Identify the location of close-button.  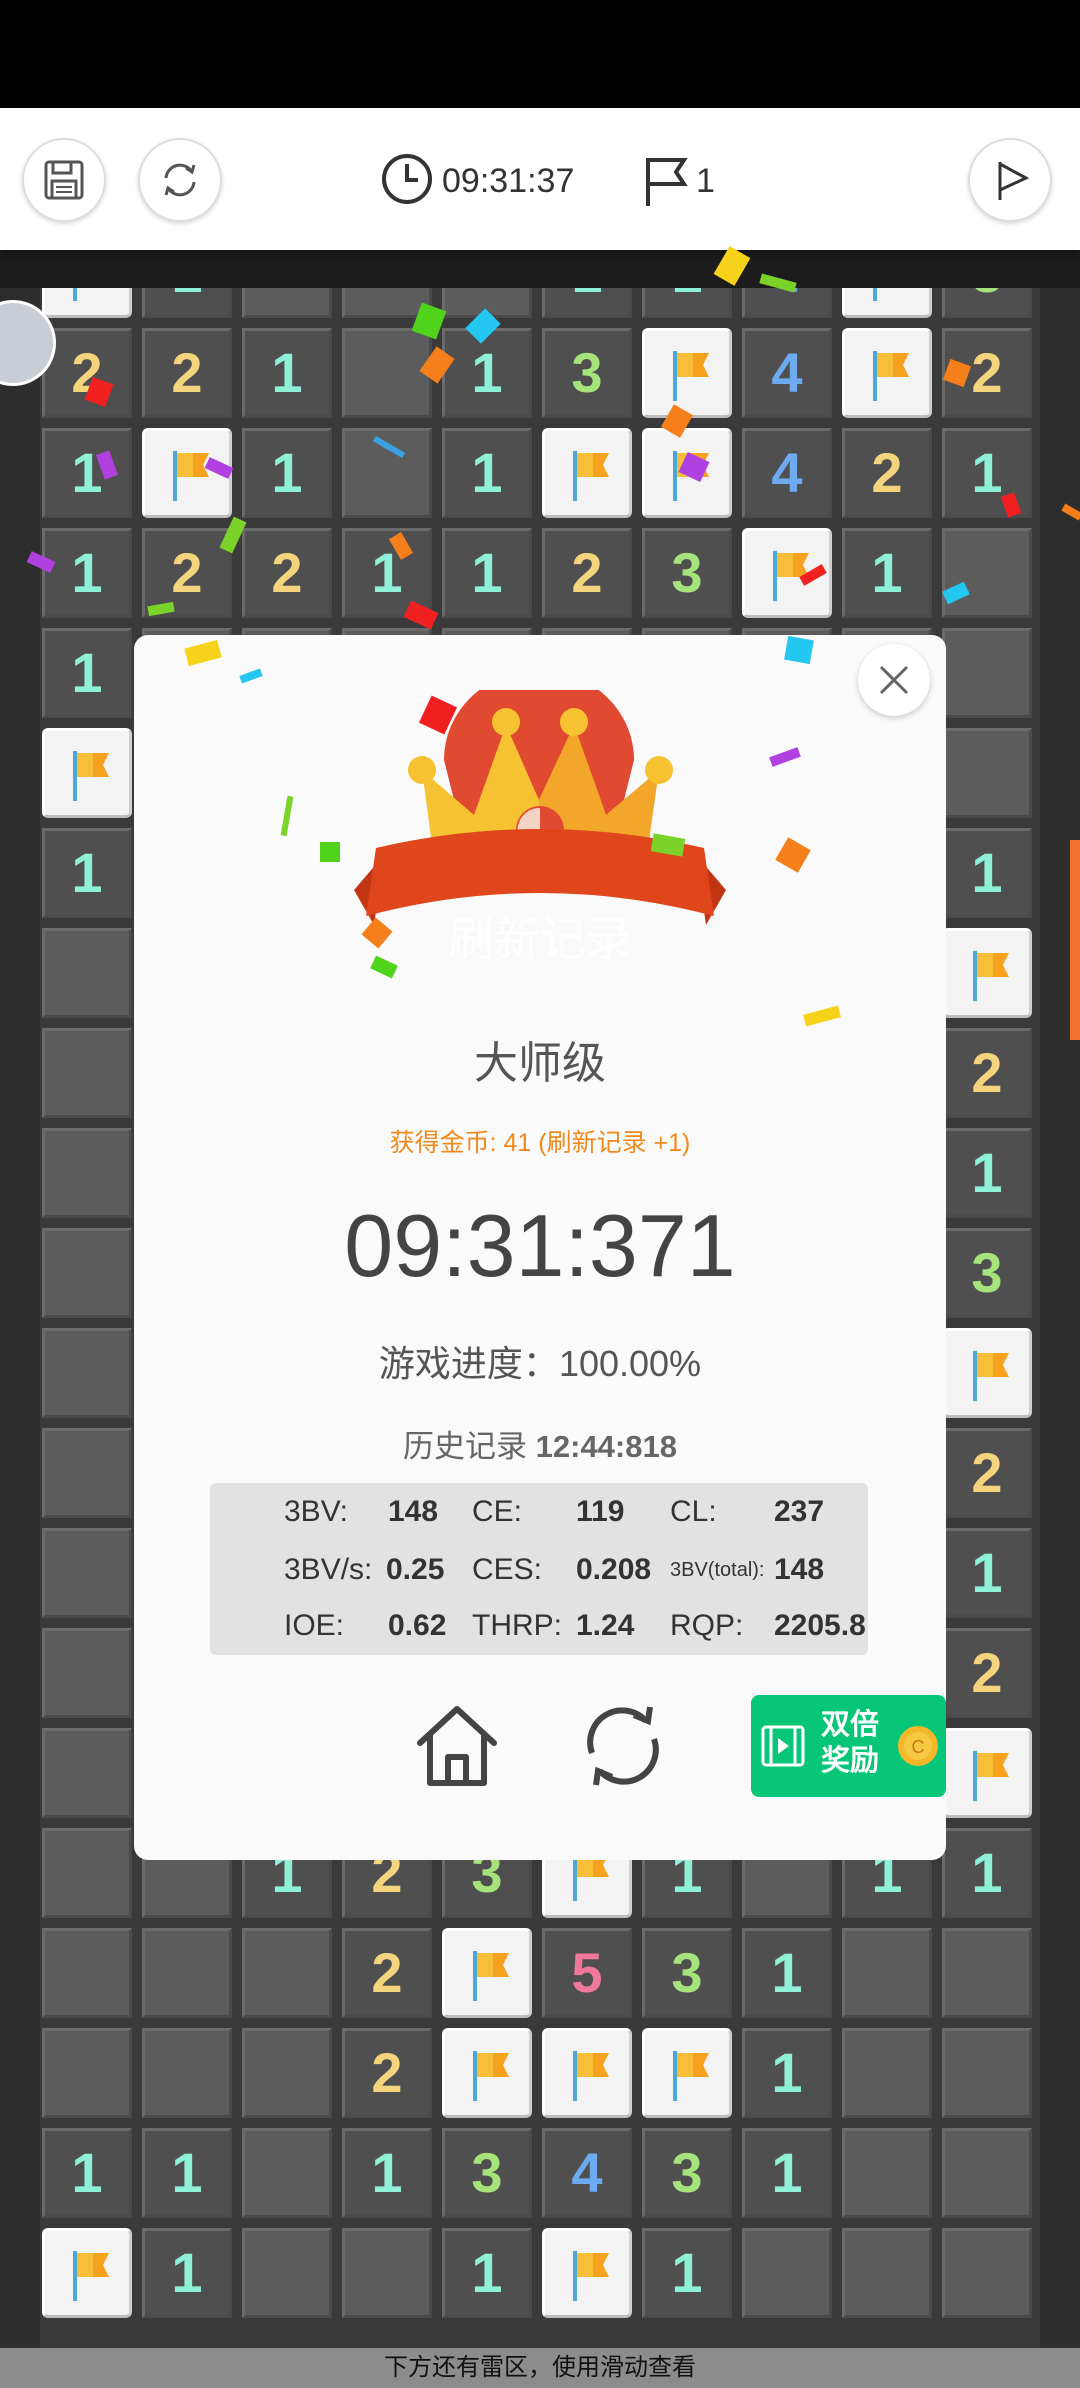
(894, 680).